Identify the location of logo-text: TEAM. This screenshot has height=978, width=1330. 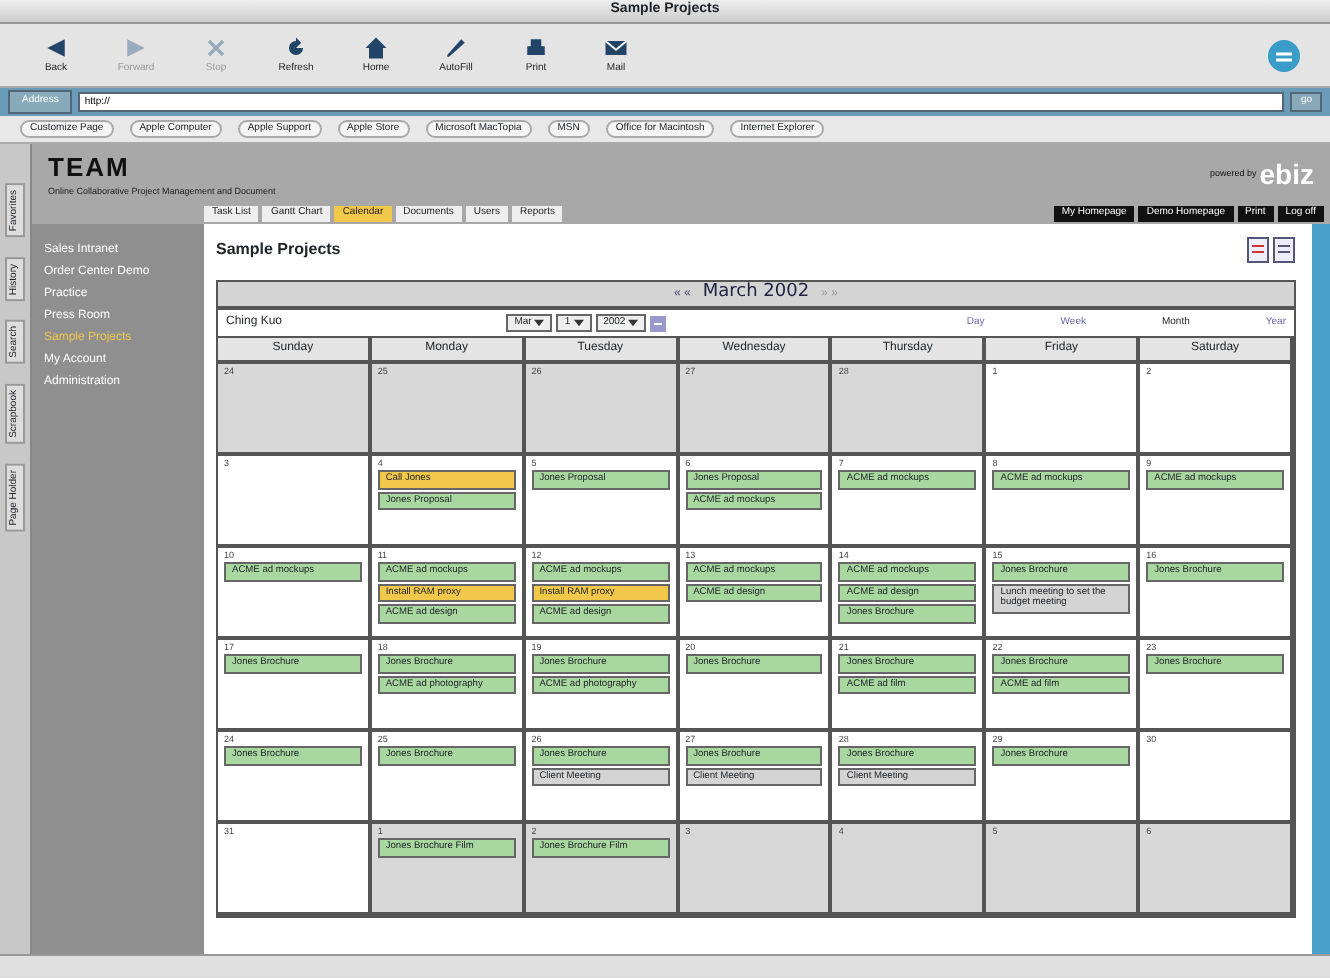
(90, 167).